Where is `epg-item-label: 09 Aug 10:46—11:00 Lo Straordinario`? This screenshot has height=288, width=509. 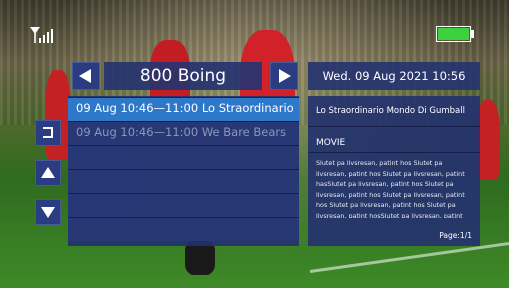
epg-item-label: 09 Aug 10:46—11:00 Lo Straordinario is located at coordinates (185, 108).